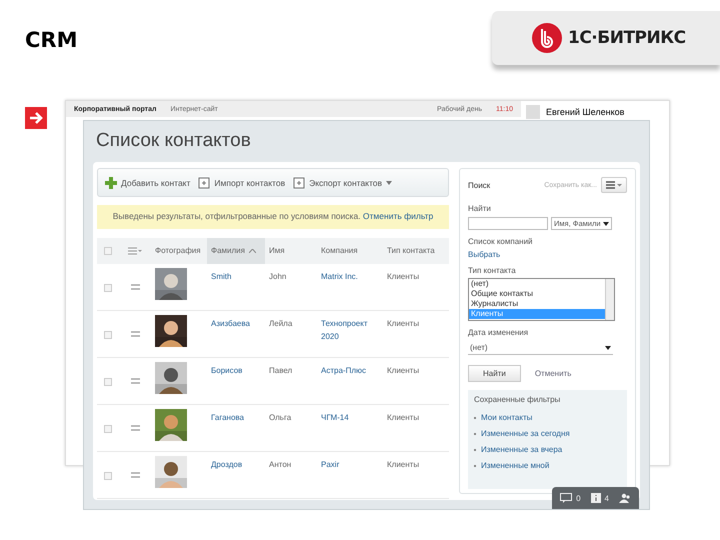 This screenshot has width=720, height=540. Describe the element at coordinates (627, 38) in the screenshot. I see `logo-text: 1С·БИТРИКС` at that location.